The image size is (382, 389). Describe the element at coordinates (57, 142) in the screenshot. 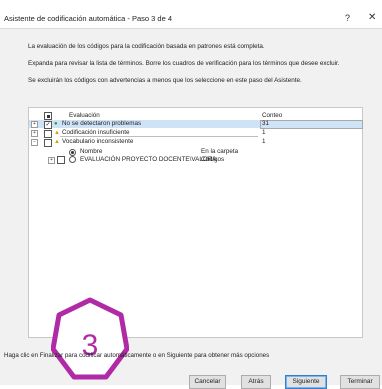

I see `warning-icon: ▲` at that location.